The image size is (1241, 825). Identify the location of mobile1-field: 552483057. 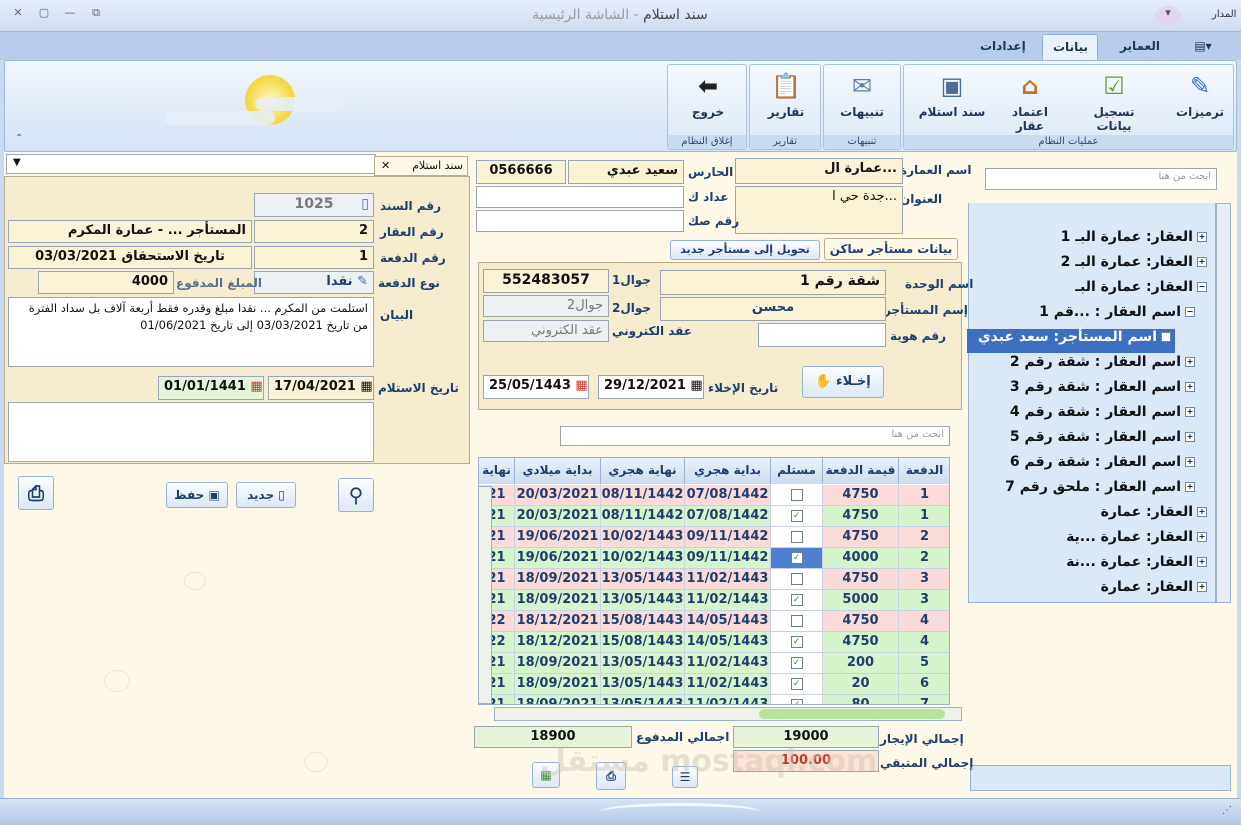
(546, 281).